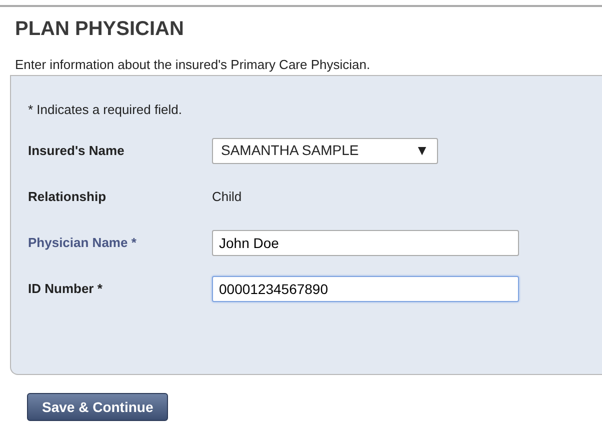  Describe the element at coordinates (100, 29) in the screenshot. I see `page-title: PLAN PHYSICIAN` at that location.